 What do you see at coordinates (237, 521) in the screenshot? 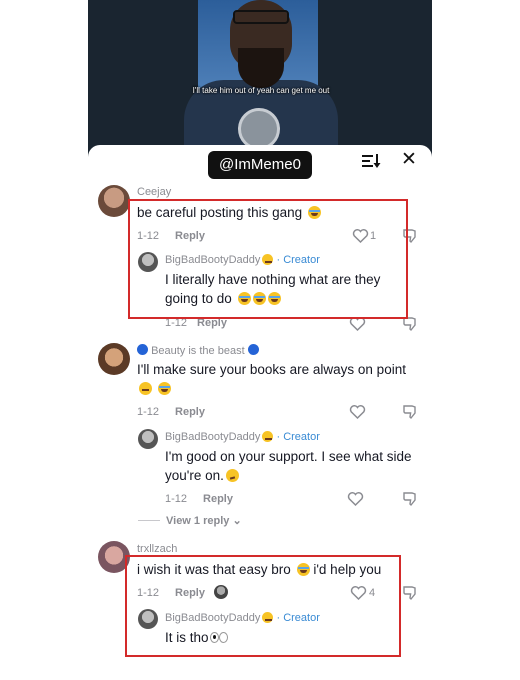
I see `chevron-down-icon: ⌄` at bounding box center [237, 521].